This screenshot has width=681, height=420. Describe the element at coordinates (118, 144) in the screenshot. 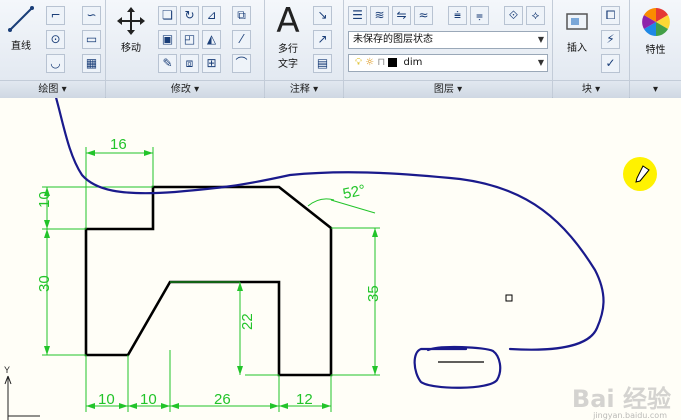

I see `dim-top-width: 16` at that location.